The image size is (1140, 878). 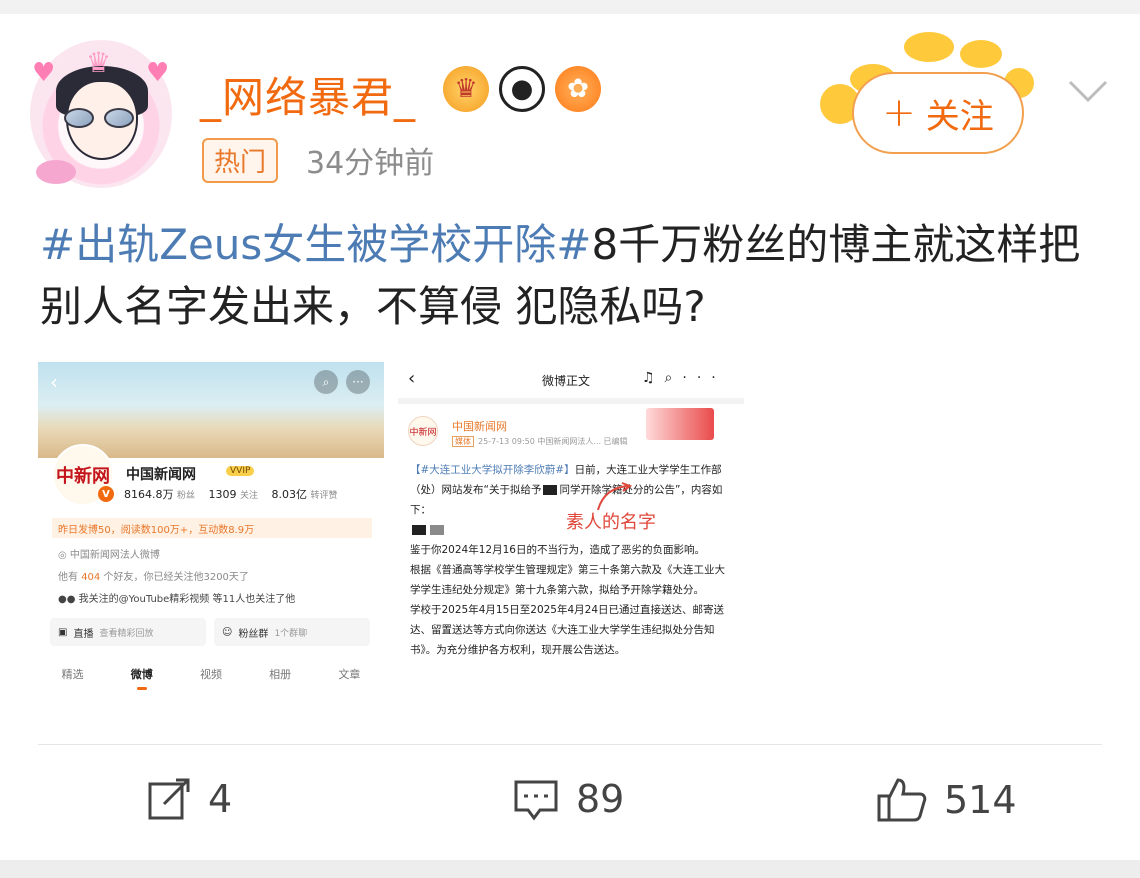 I want to click on mutual-line: ●● 我关注的@YouTube精彩视频 等11人也关注了他, so click(x=177, y=599).